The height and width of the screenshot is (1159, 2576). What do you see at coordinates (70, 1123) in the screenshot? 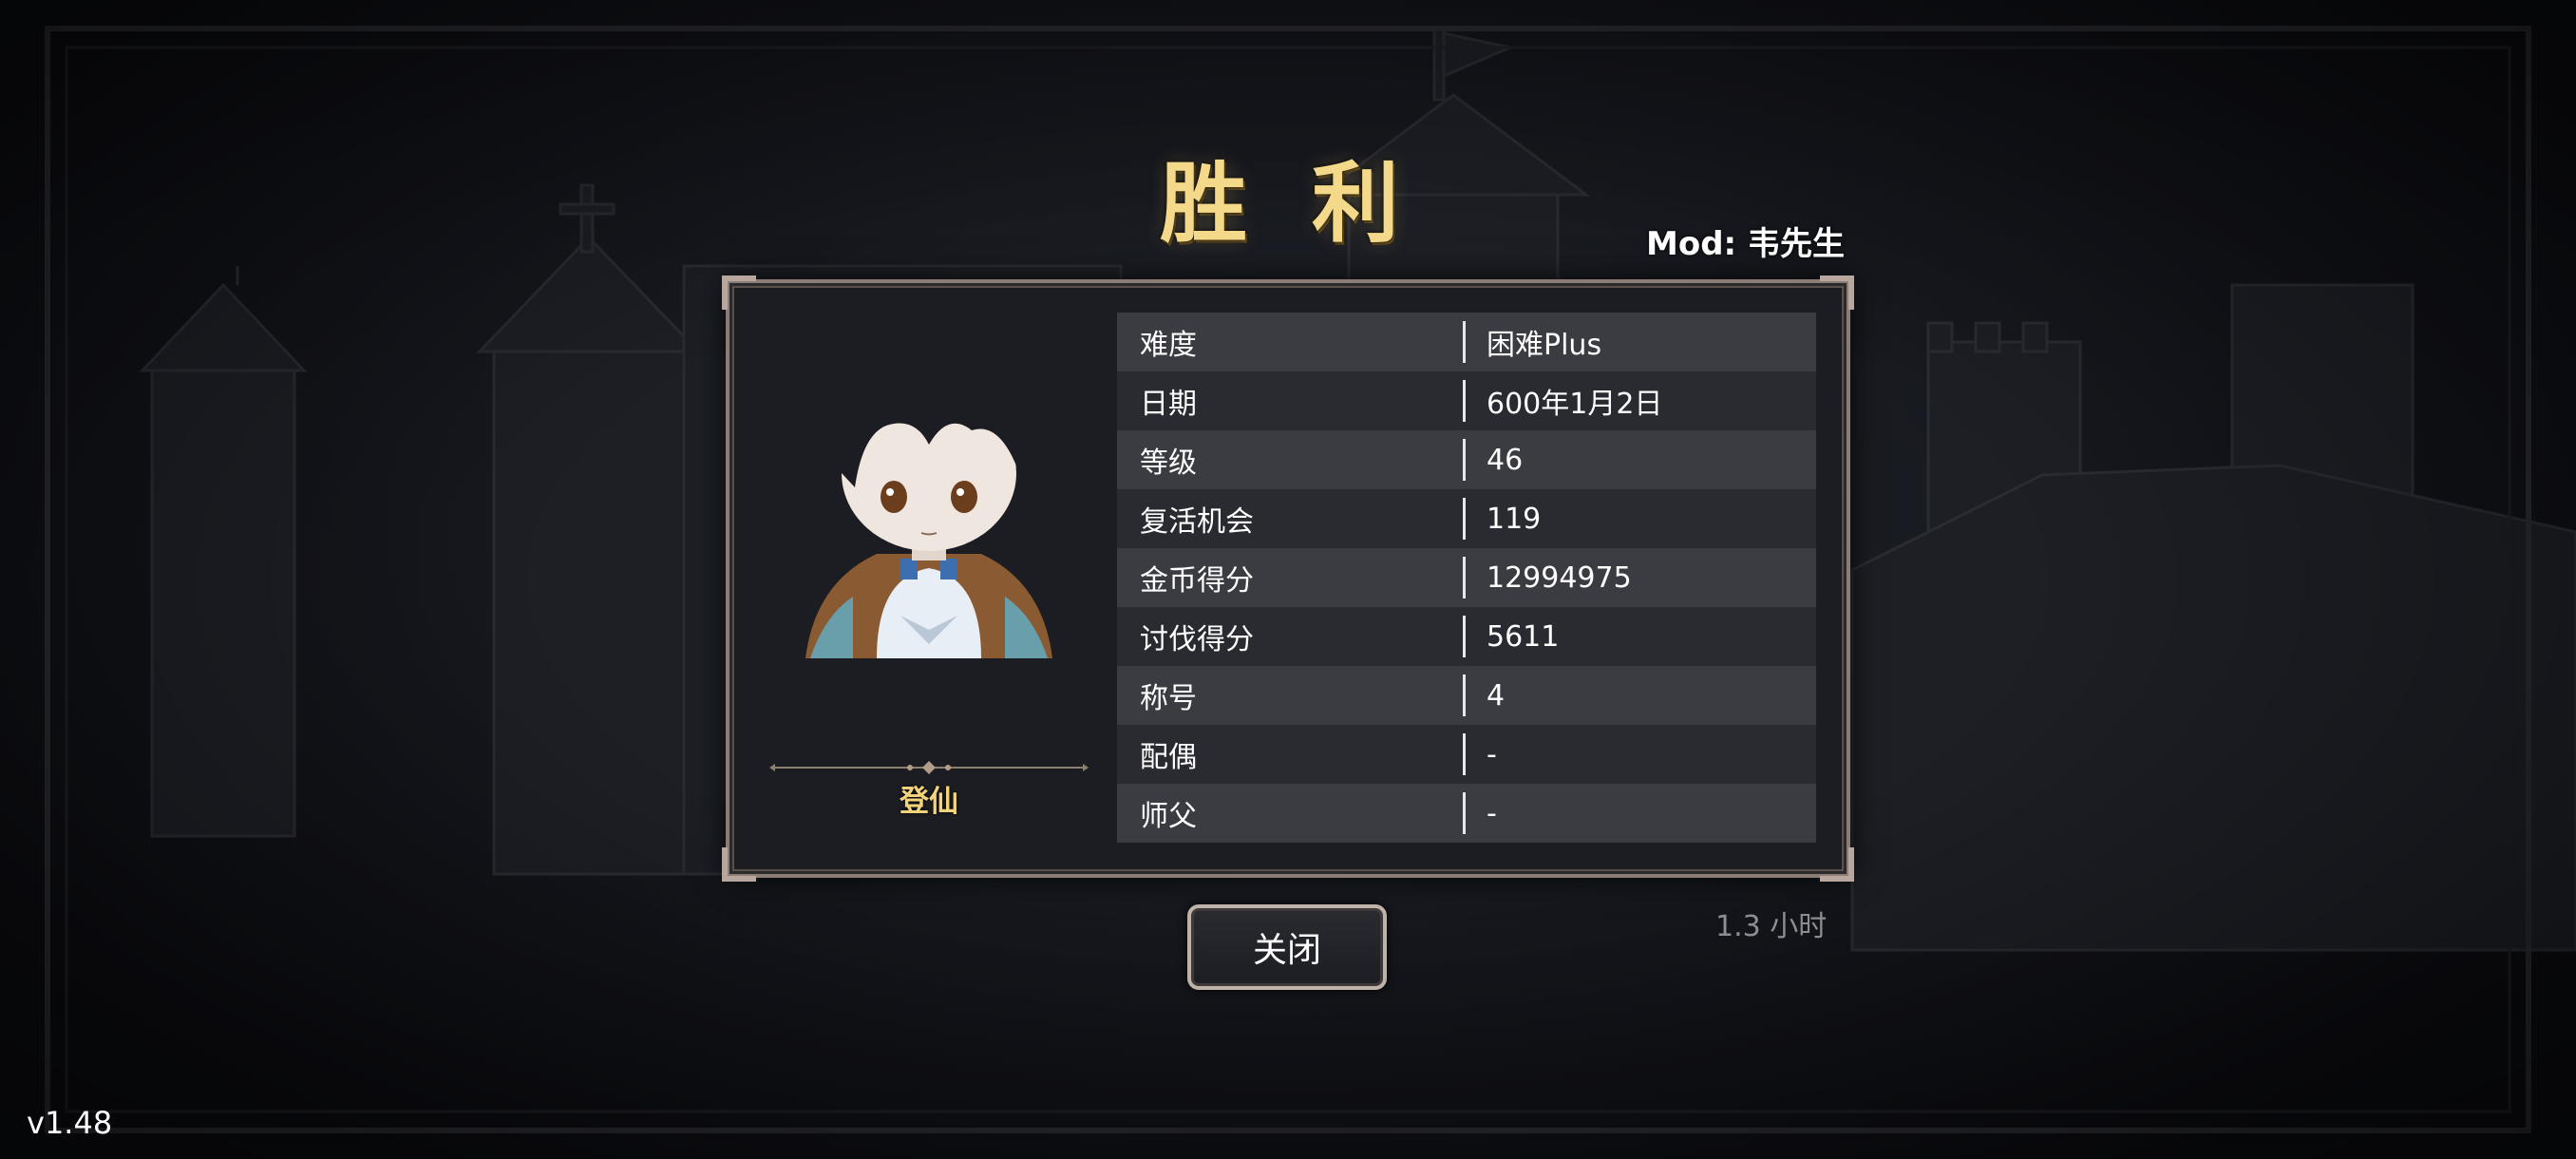
I see `version-label: v1.48` at bounding box center [70, 1123].